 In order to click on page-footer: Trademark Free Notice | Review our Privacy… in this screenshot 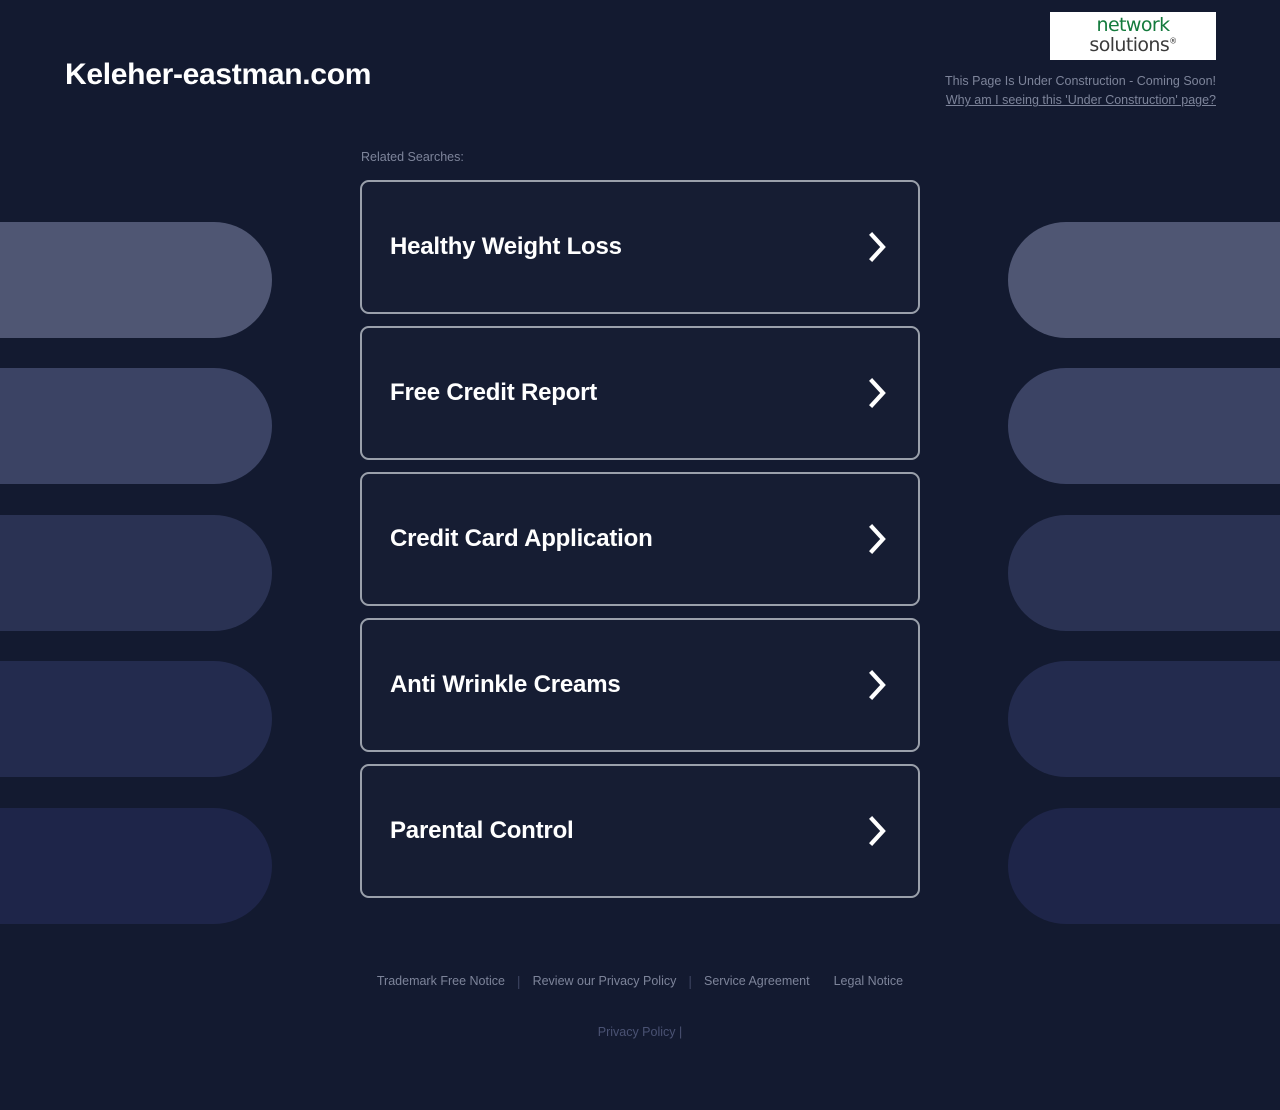, I will do `click(640, 1006)`.